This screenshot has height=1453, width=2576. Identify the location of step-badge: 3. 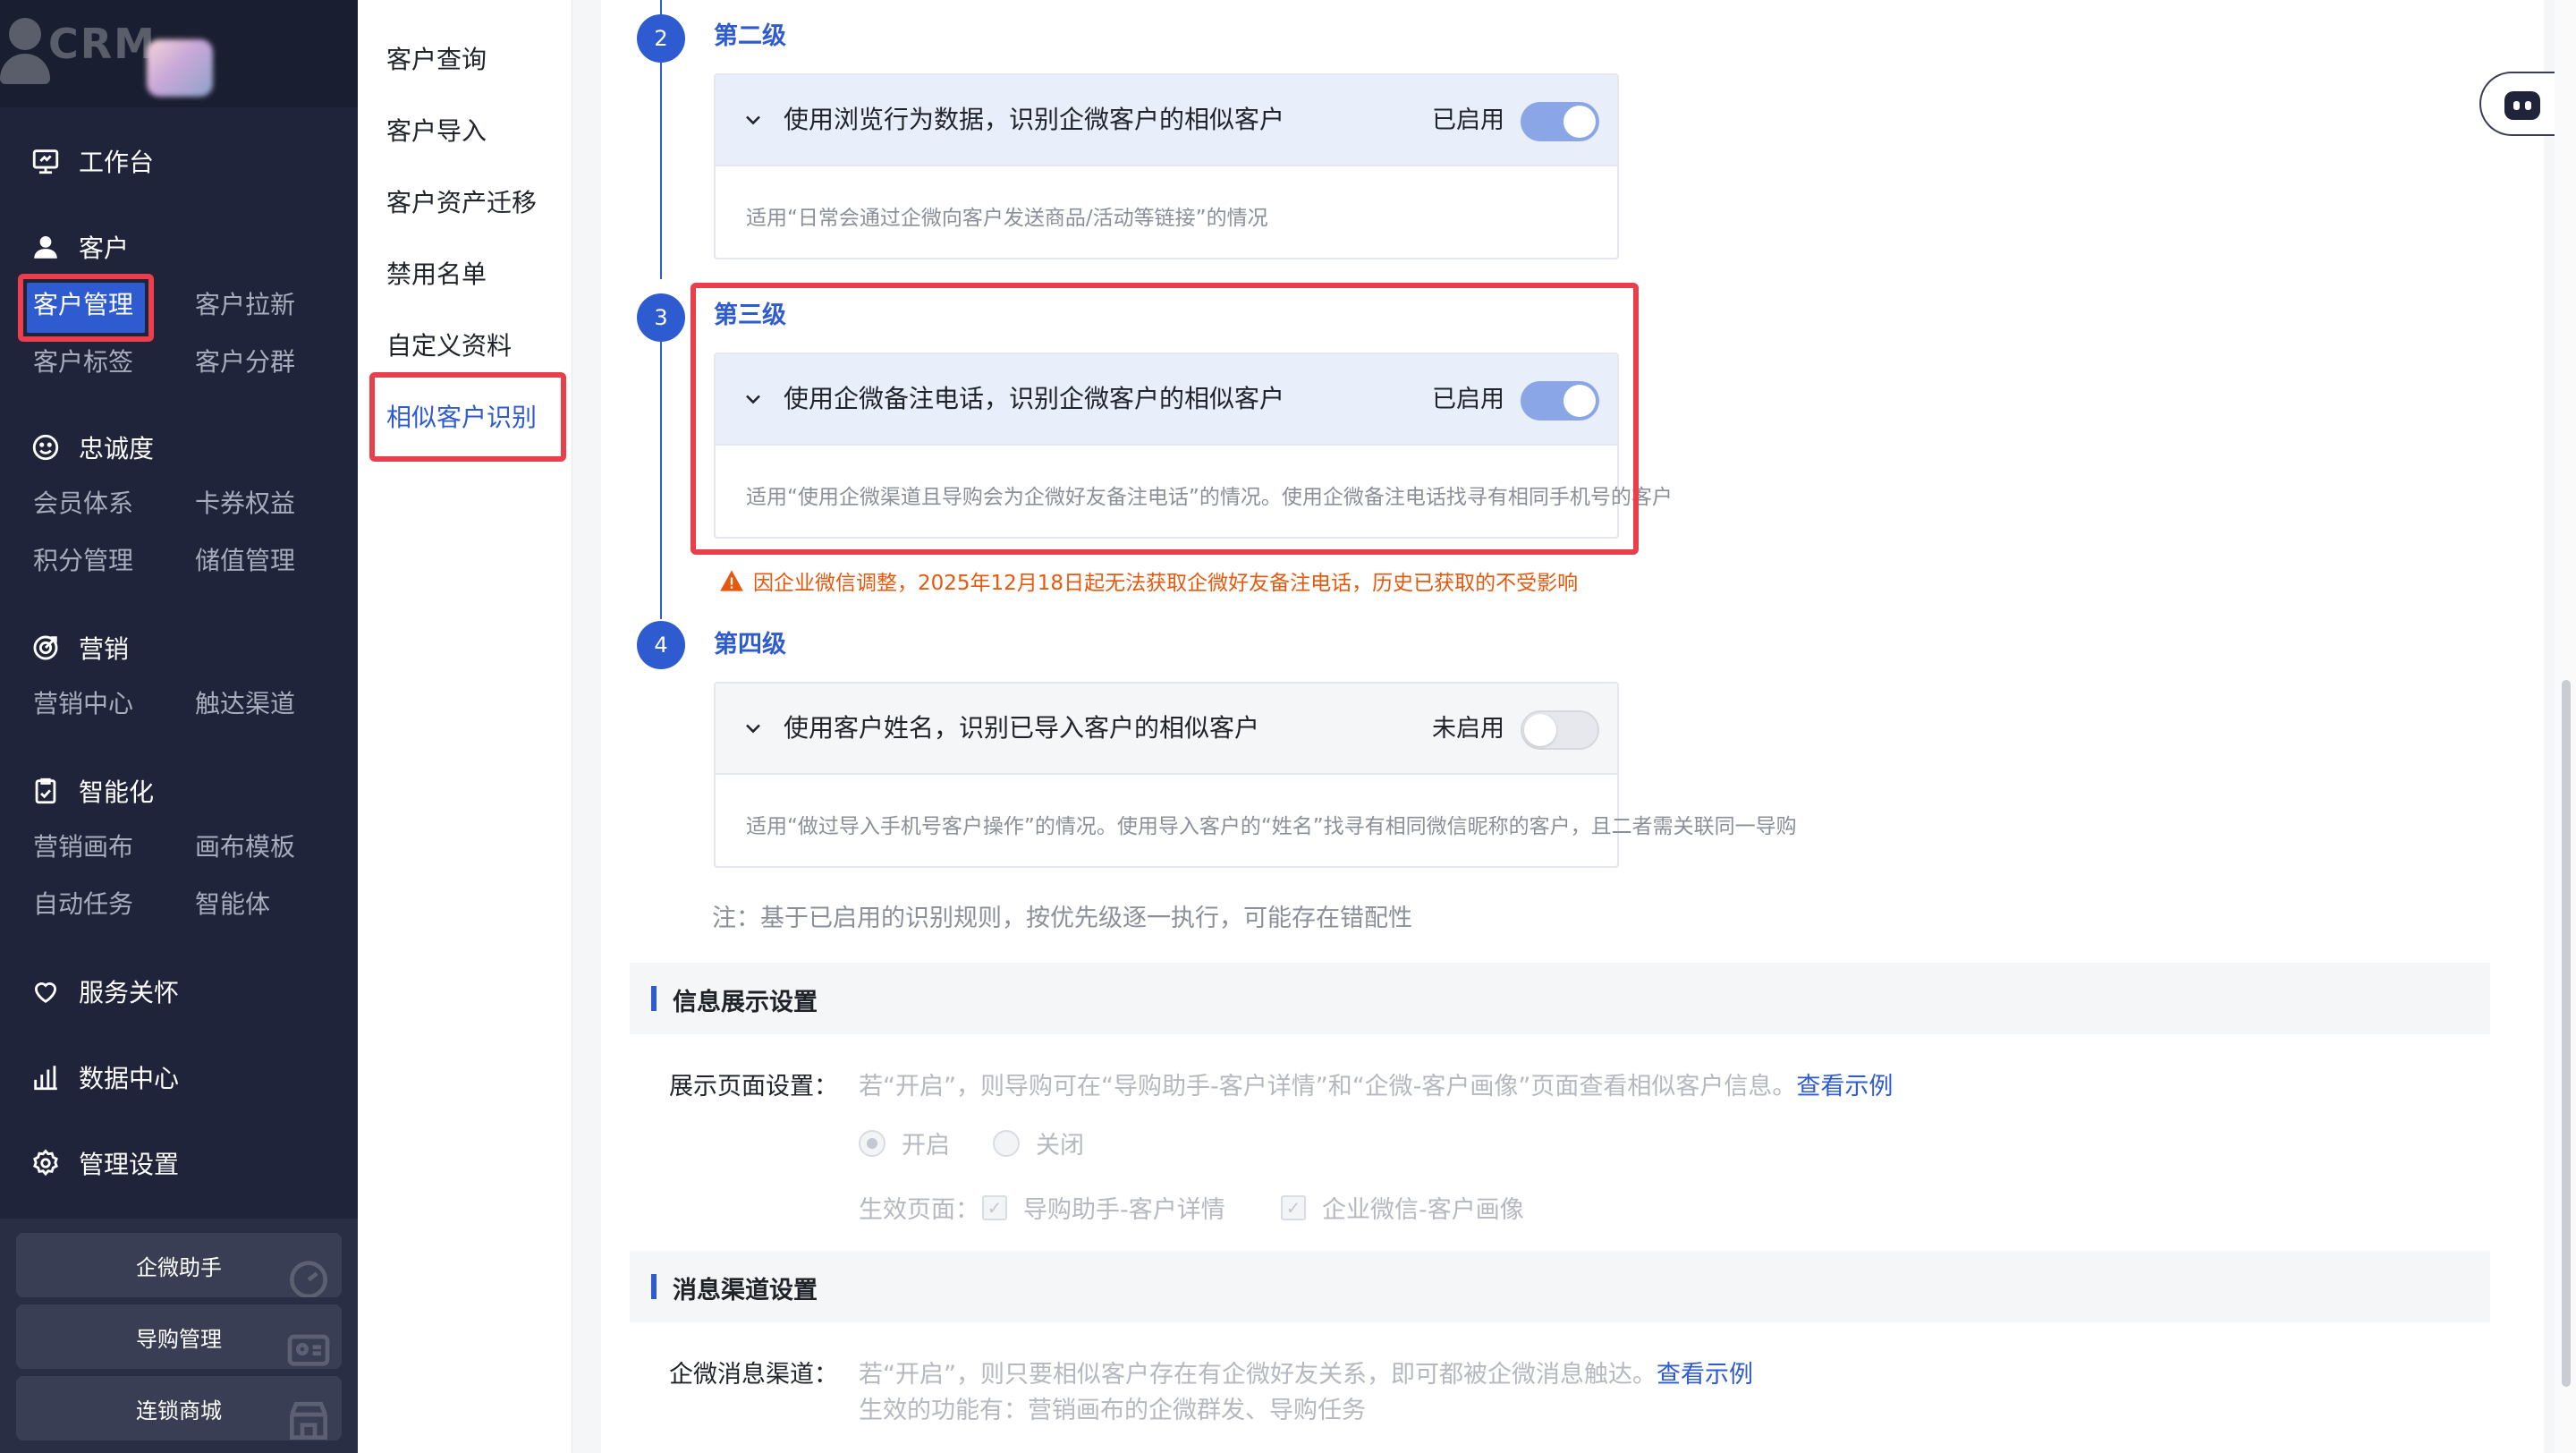
(661, 317).